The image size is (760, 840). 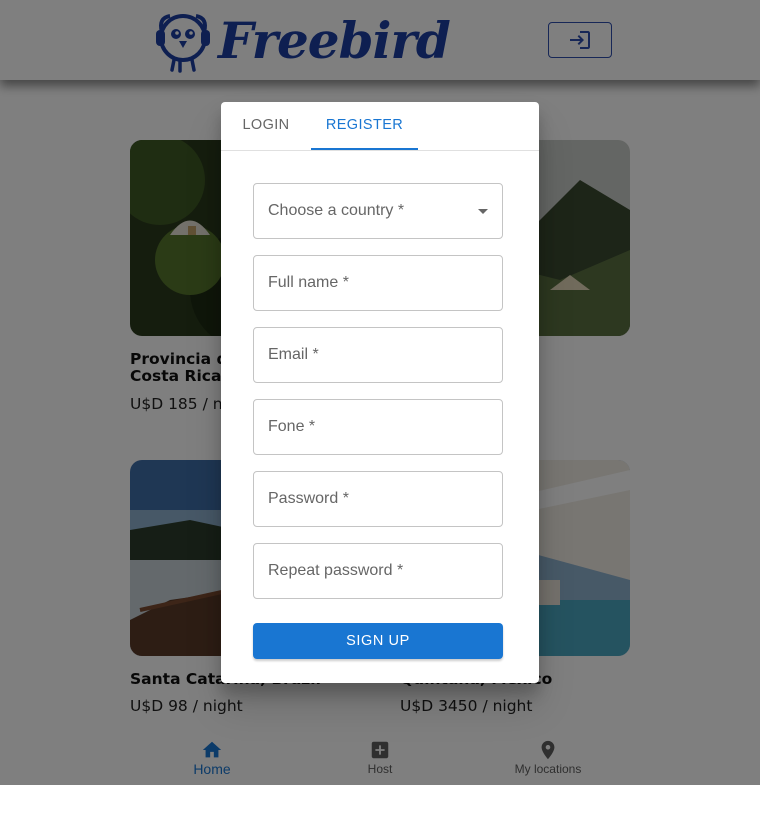 I want to click on sign-up-button: SIGN UP, so click(x=378, y=641).